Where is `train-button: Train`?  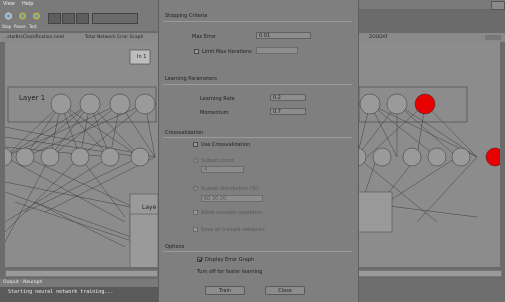
train-button: Train is located at coordinates (225, 290).